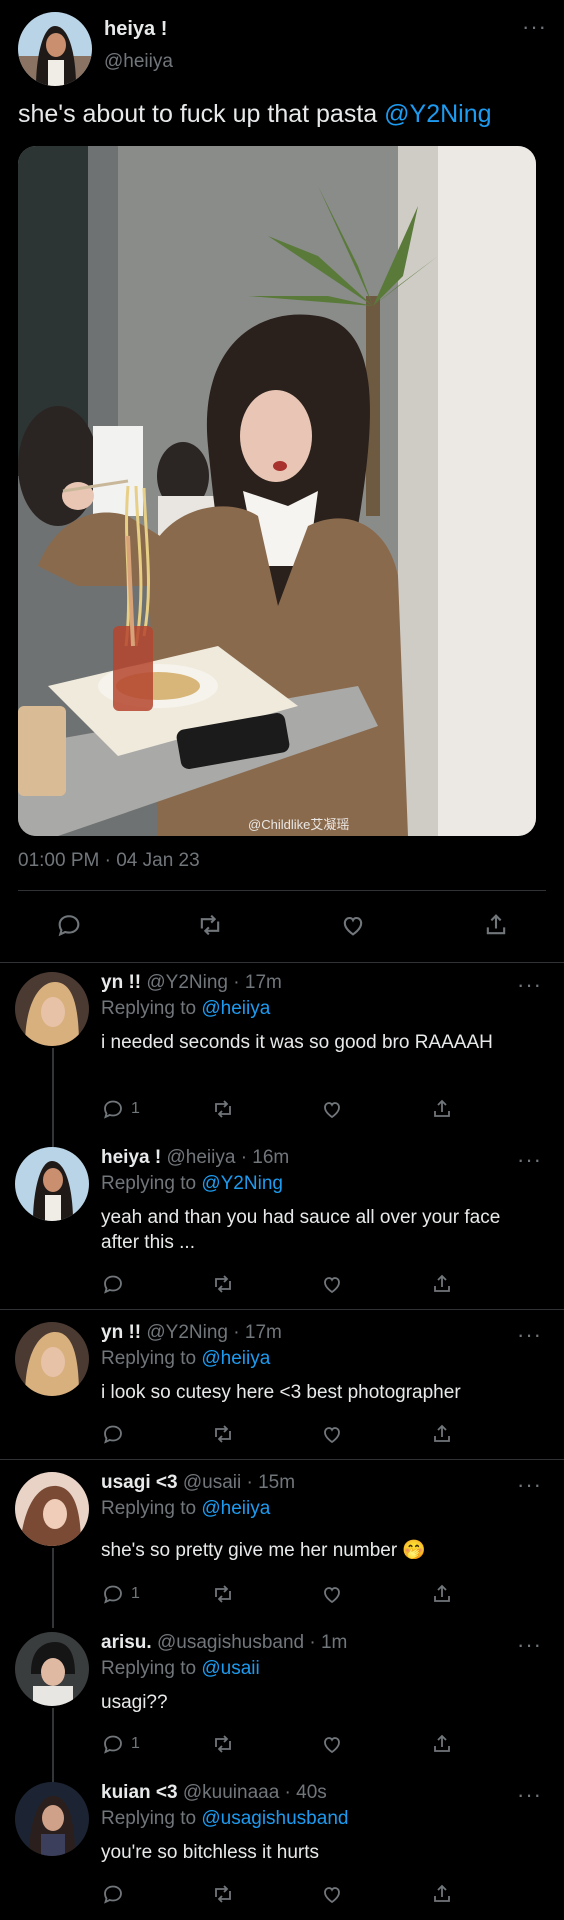 The height and width of the screenshot is (1920, 564). What do you see at coordinates (134, 1702) in the screenshot?
I see `reply-text: usagi??` at bounding box center [134, 1702].